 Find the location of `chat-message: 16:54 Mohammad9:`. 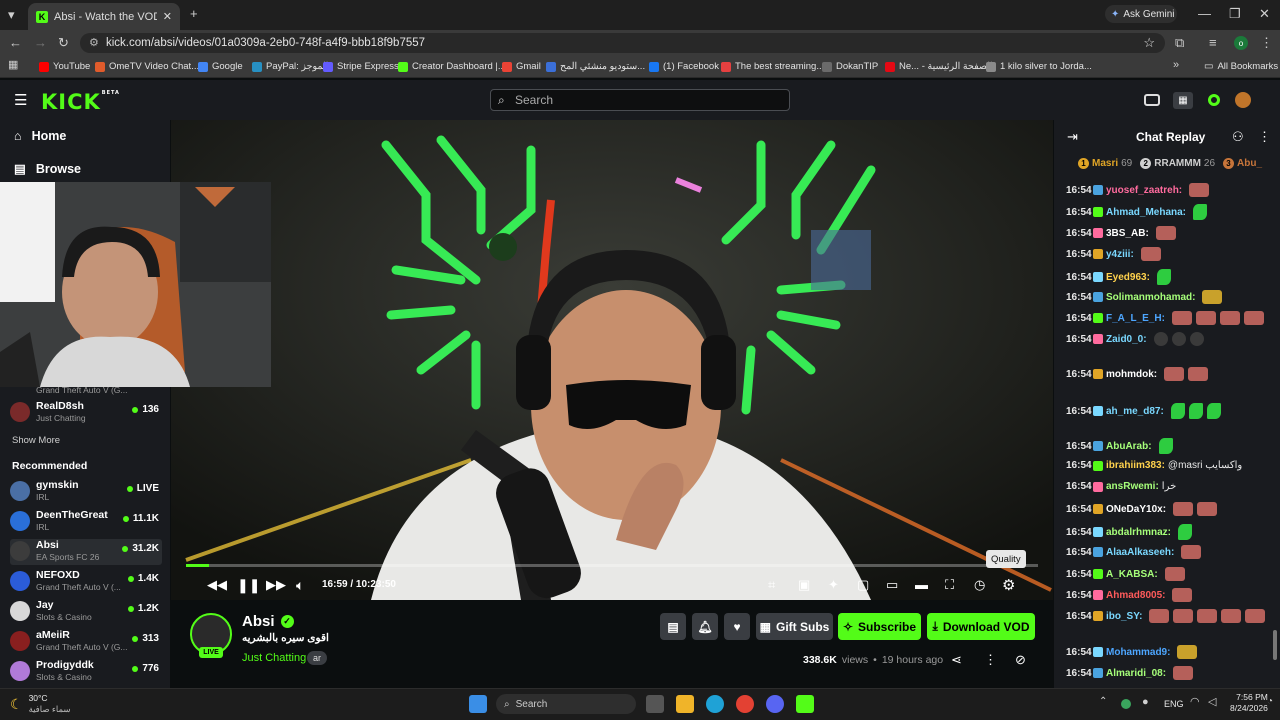

chat-message: 16:54 Mohammad9: is located at coordinates (1132, 652).